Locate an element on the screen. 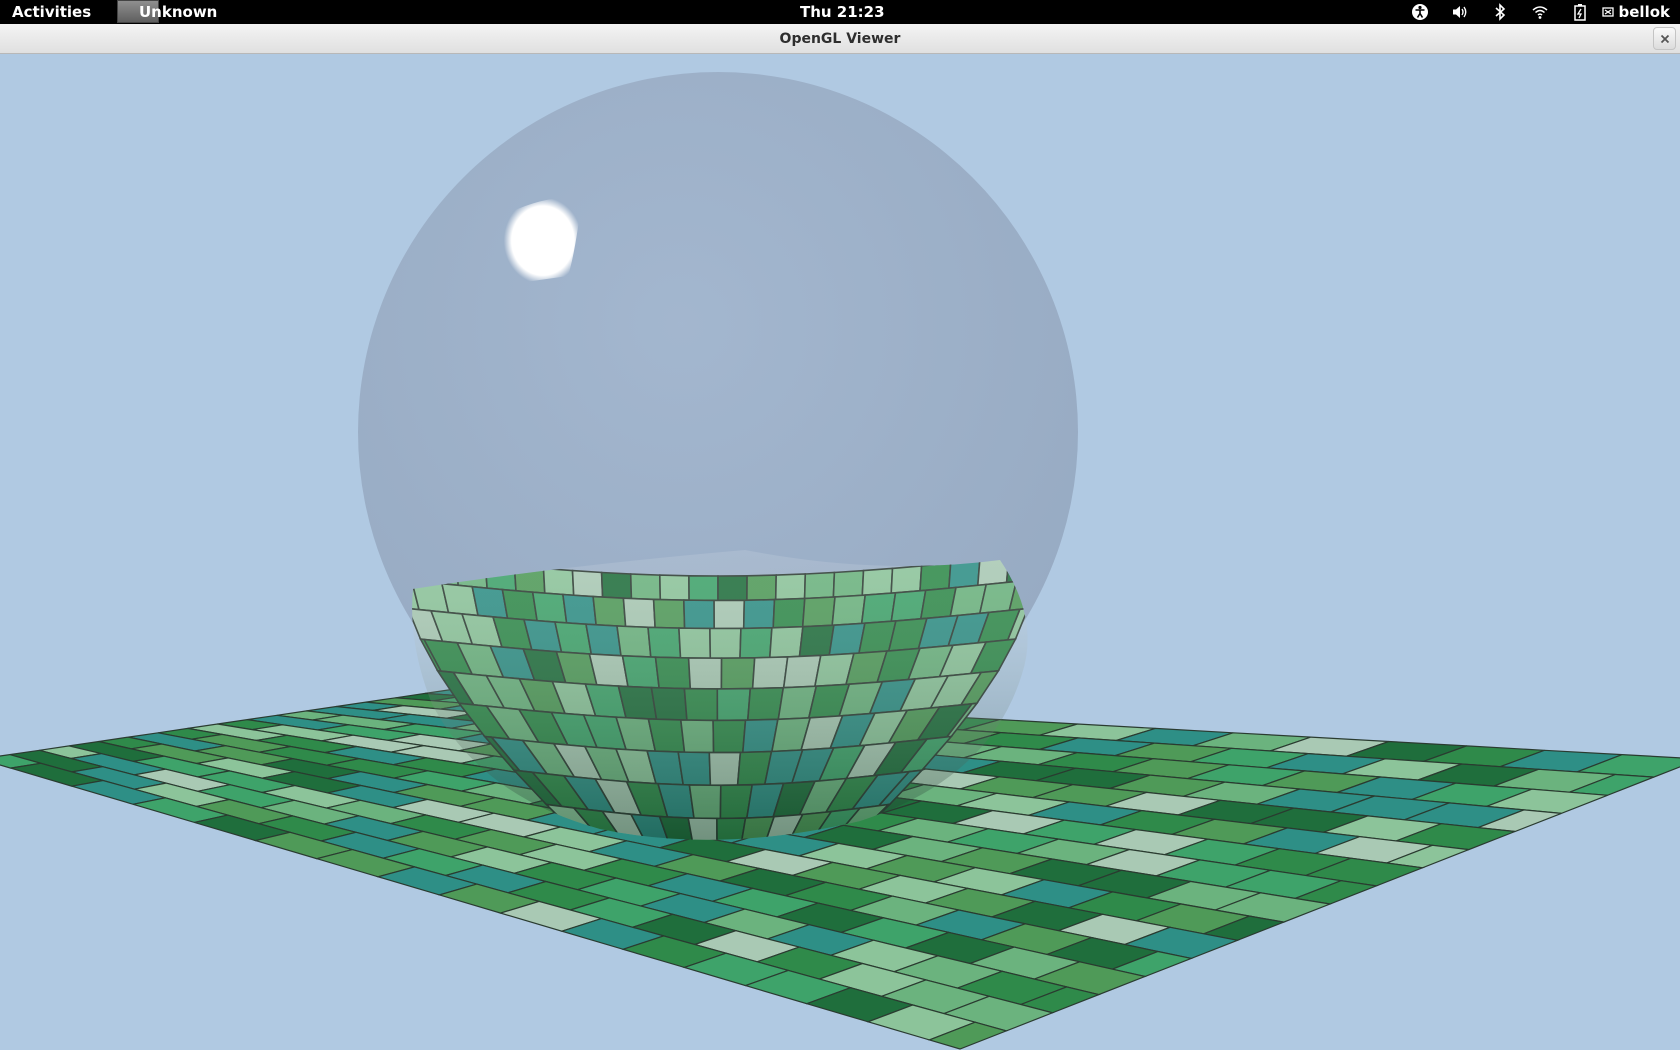 Image resolution: width=1680 pixels, height=1050 pixels. user-name: bellok is located at coordinates (1644, 12).